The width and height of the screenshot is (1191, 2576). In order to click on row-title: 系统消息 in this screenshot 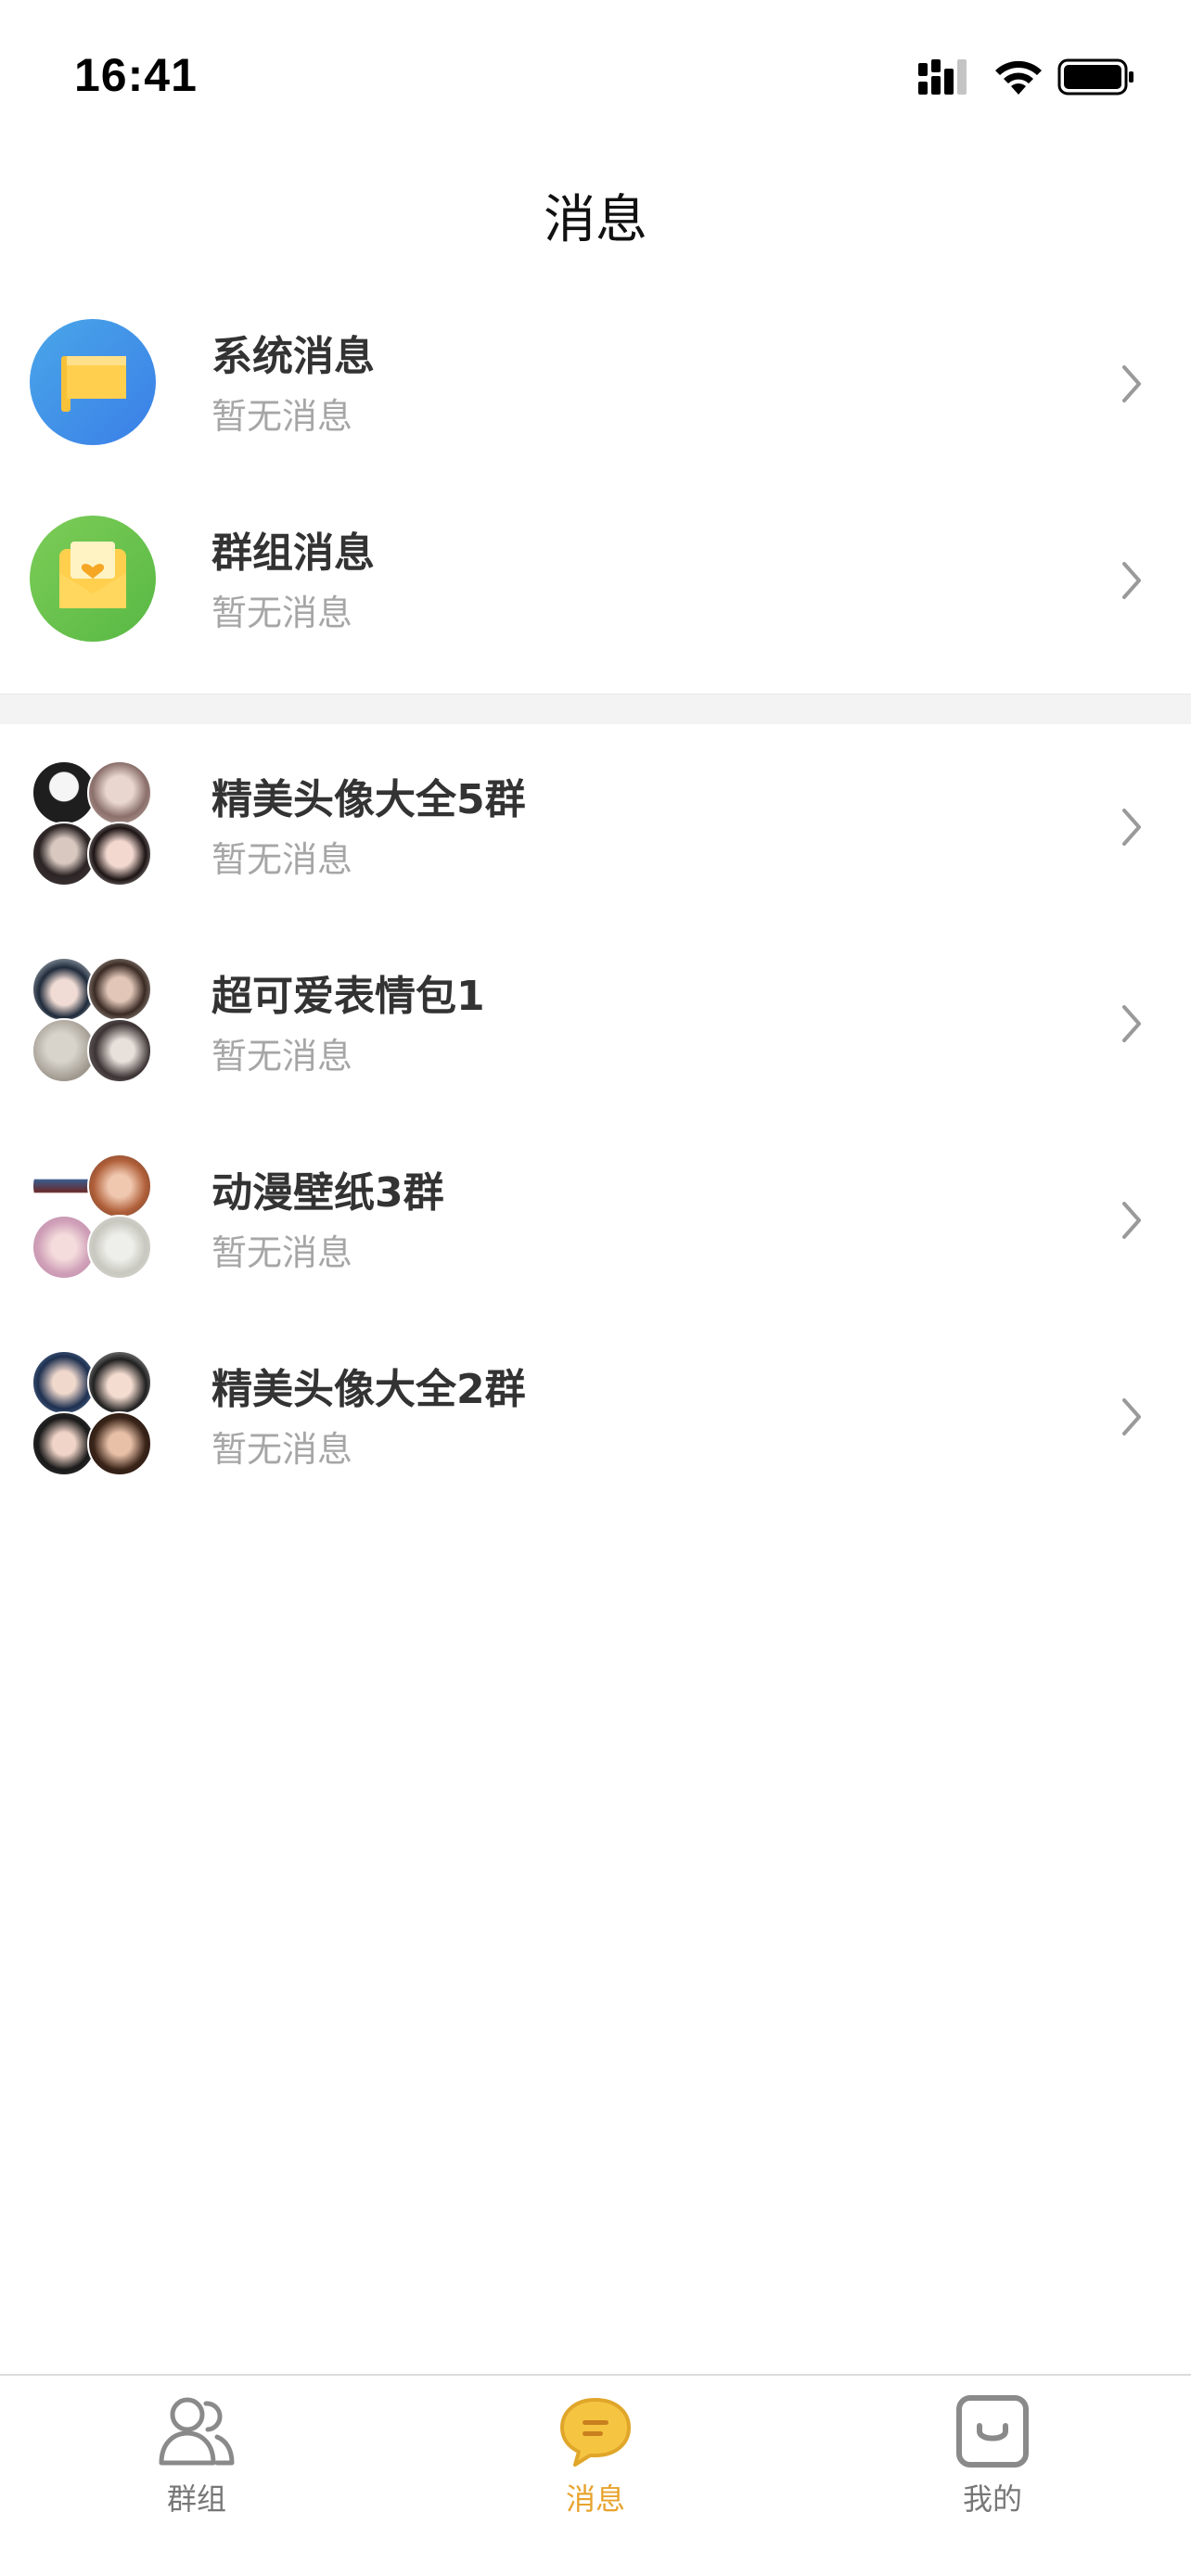, I will do `click(293, 356)`.